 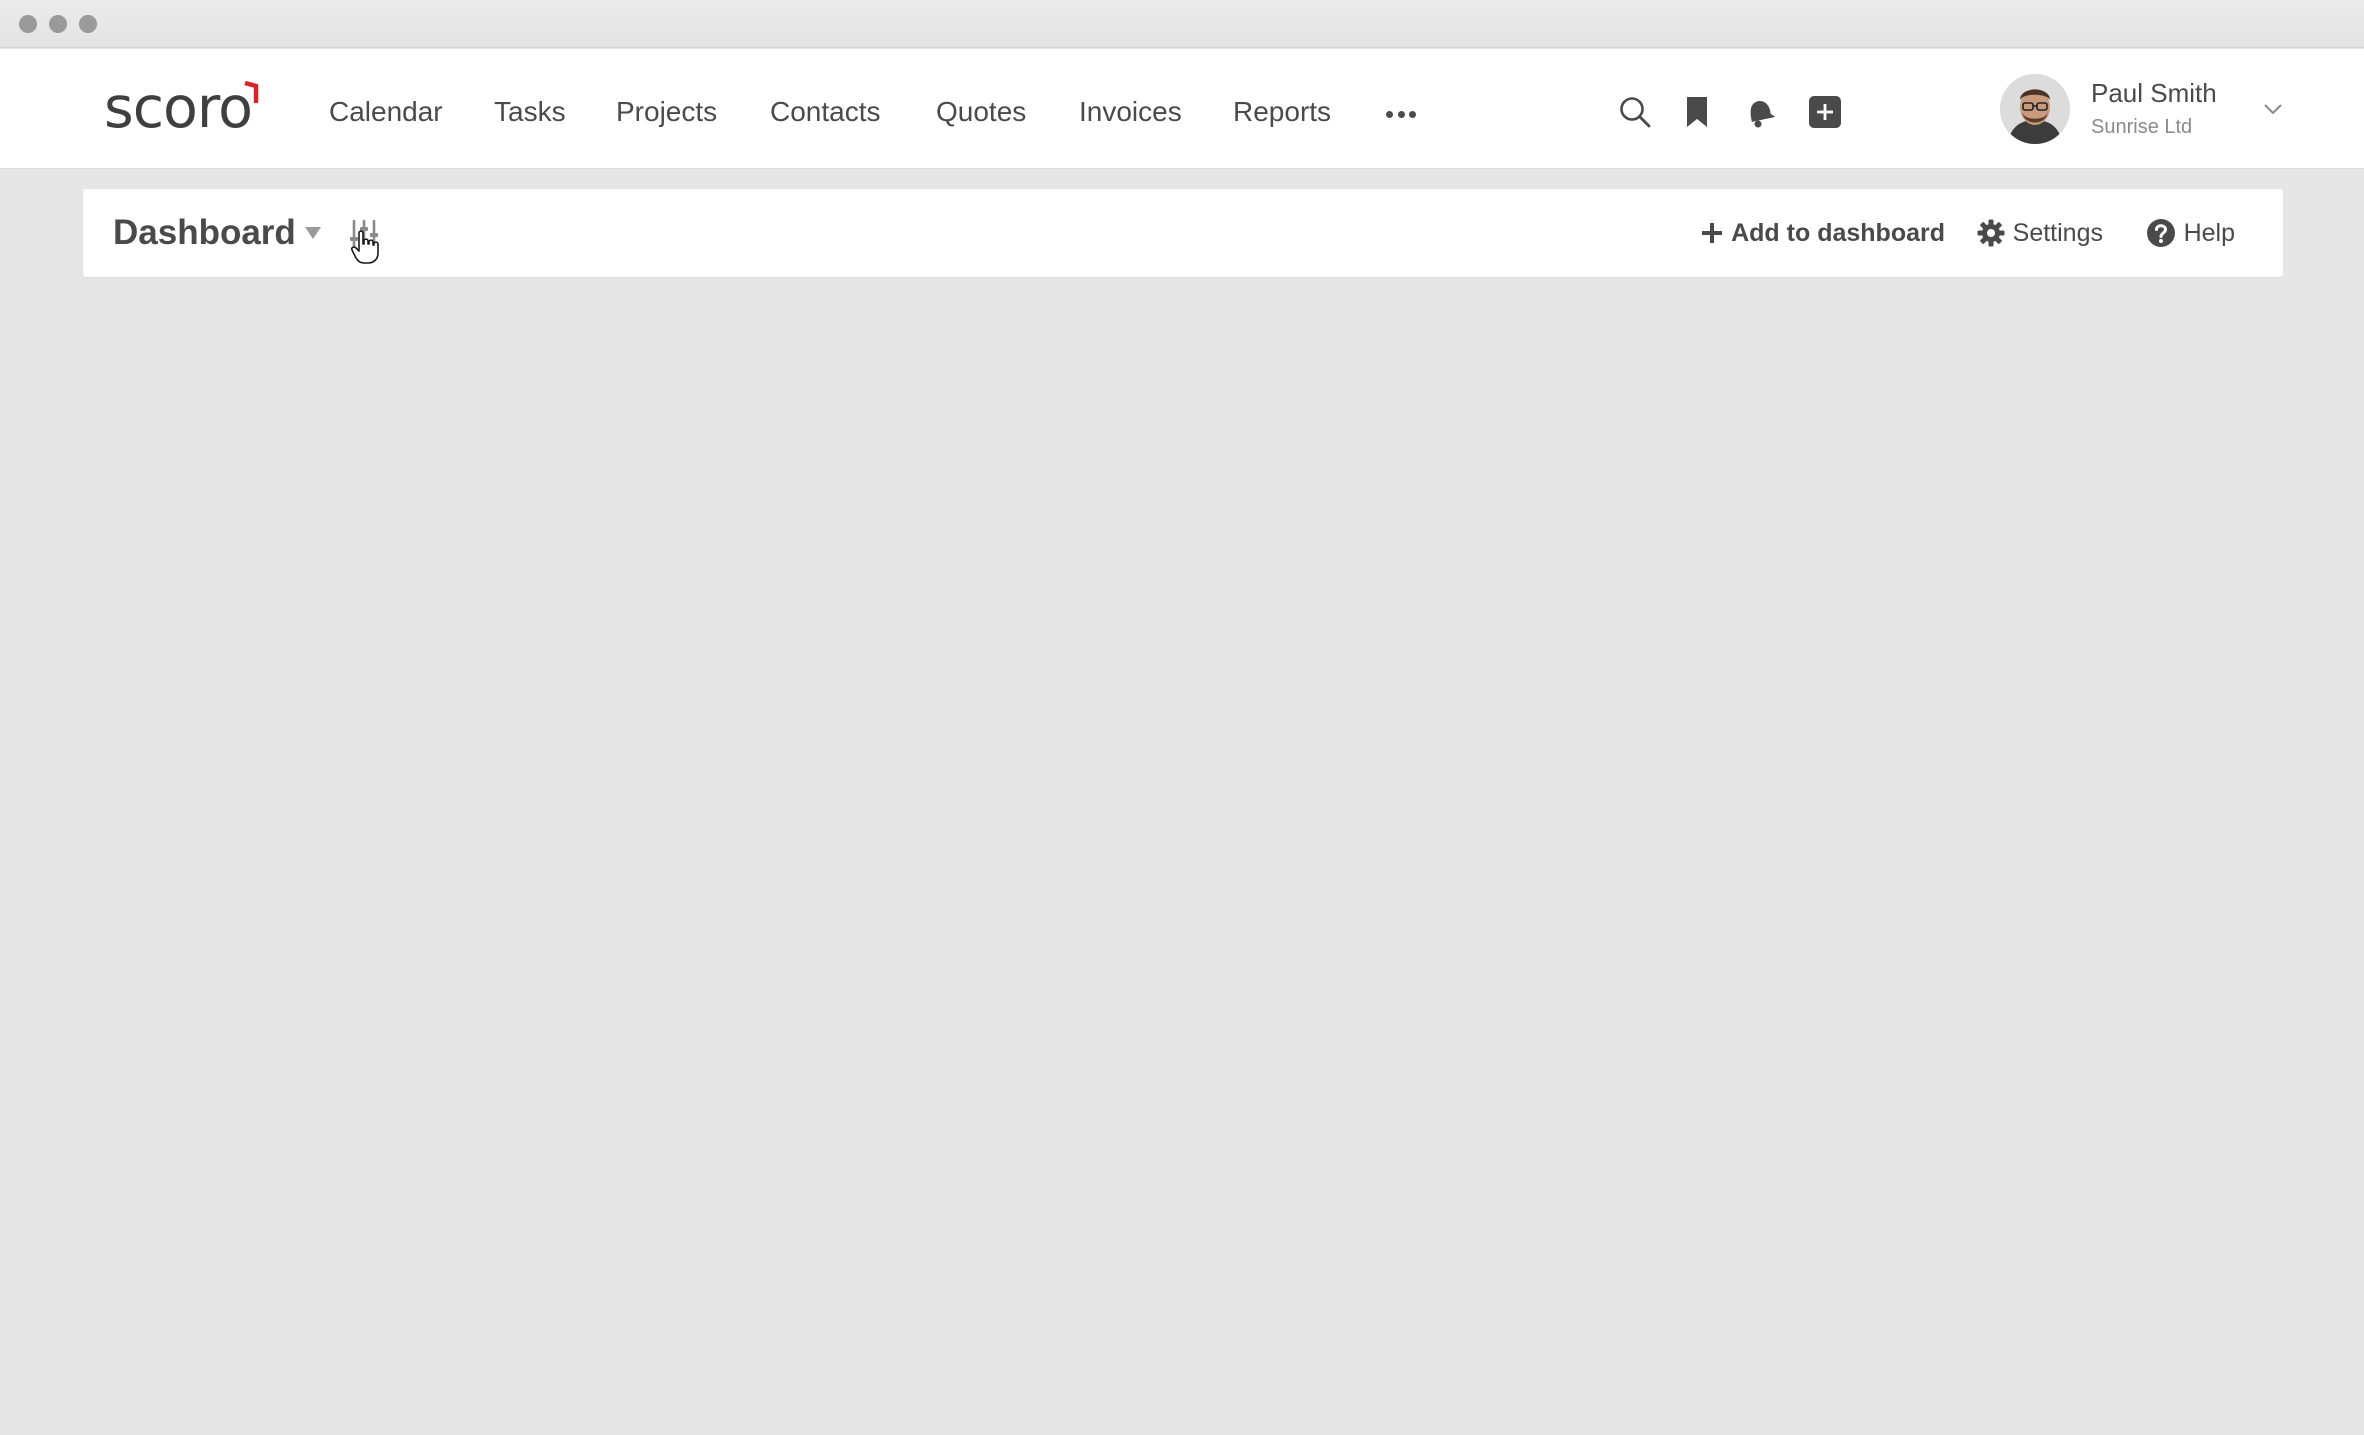 I want to click on logo-mark-icon, so click(x=251, y=92).